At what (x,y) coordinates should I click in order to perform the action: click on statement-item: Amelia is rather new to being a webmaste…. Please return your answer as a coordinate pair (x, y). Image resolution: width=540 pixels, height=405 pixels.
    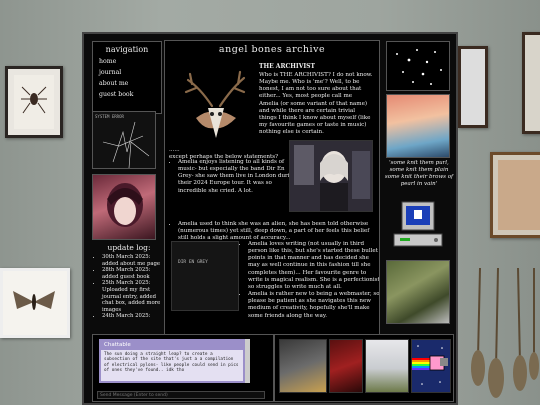
    Looking at the image, I should click on (313, 305).